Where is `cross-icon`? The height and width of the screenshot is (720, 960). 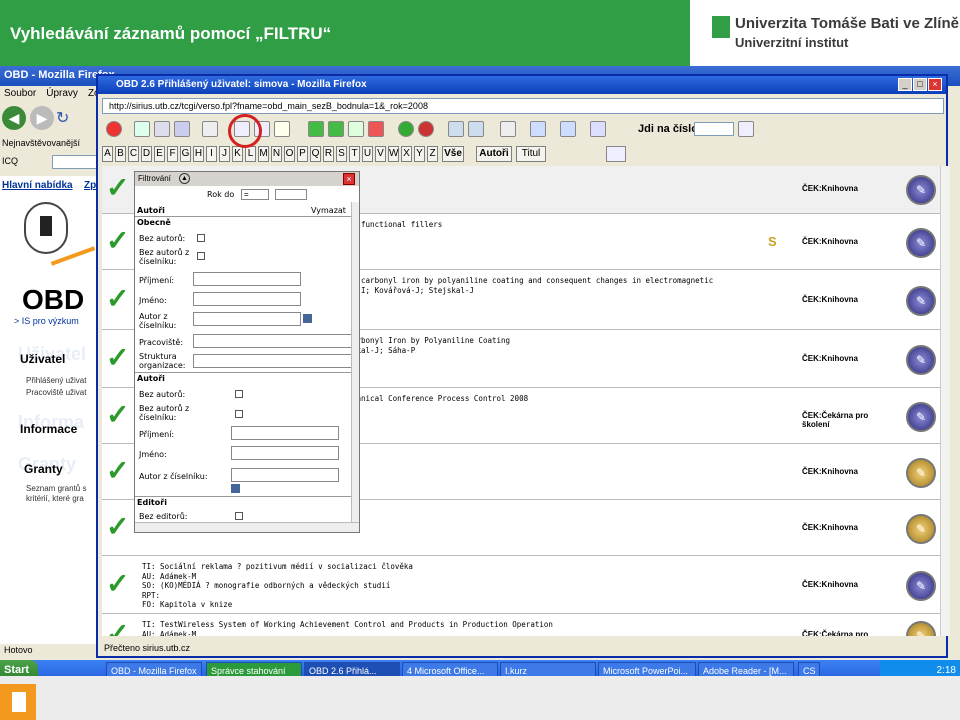 cross-icon is located at coordinates (162, 129).